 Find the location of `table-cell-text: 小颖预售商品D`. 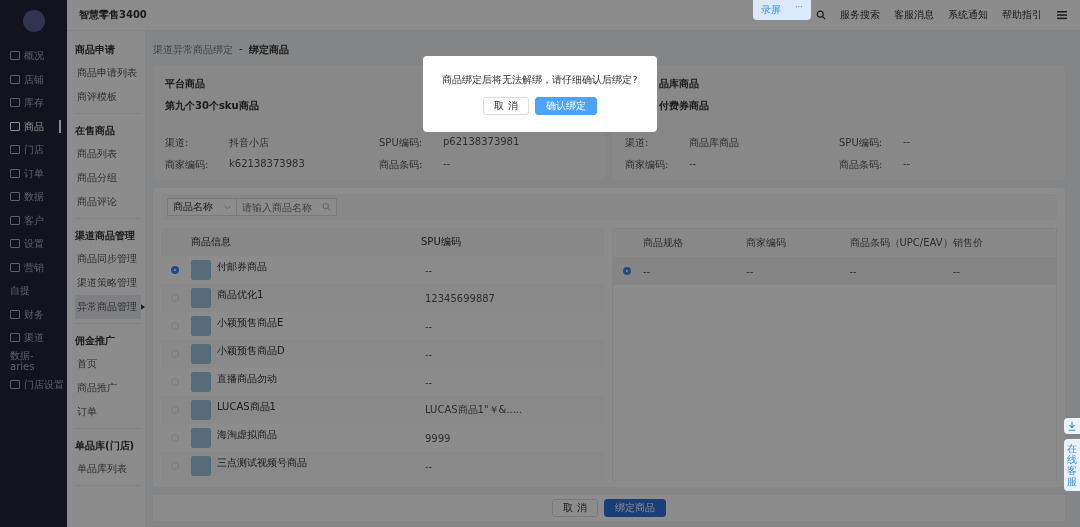

table-cell-text: 小颖预售商品D is located at coordinates (251, 351).